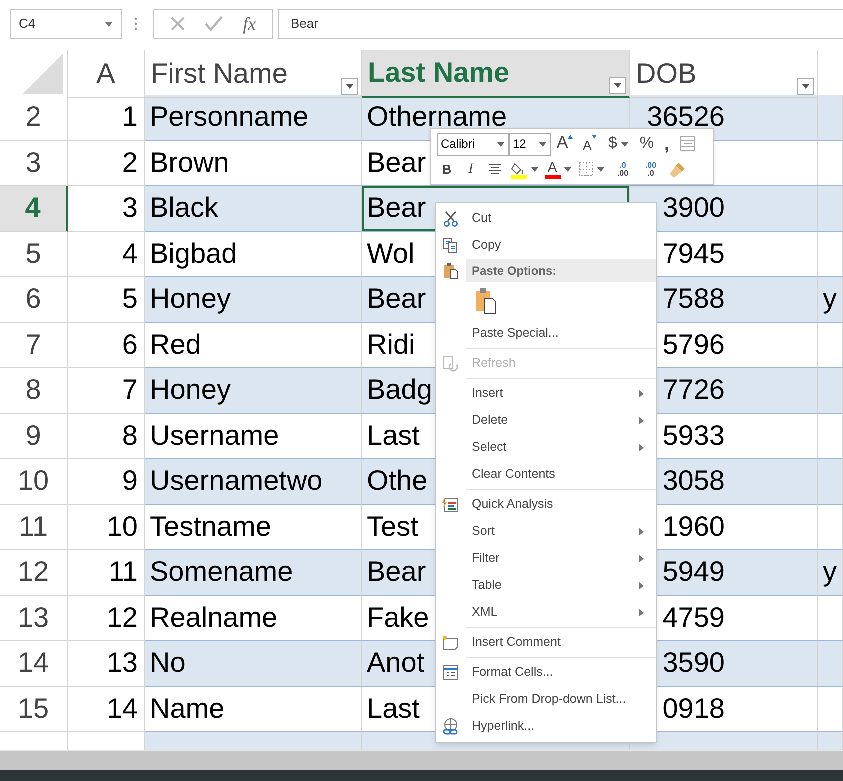 This screenshot has width=843, height=781. Describe the element at coordinates (34, 481) in the screenshot. I see `row-header: 10` at that location.